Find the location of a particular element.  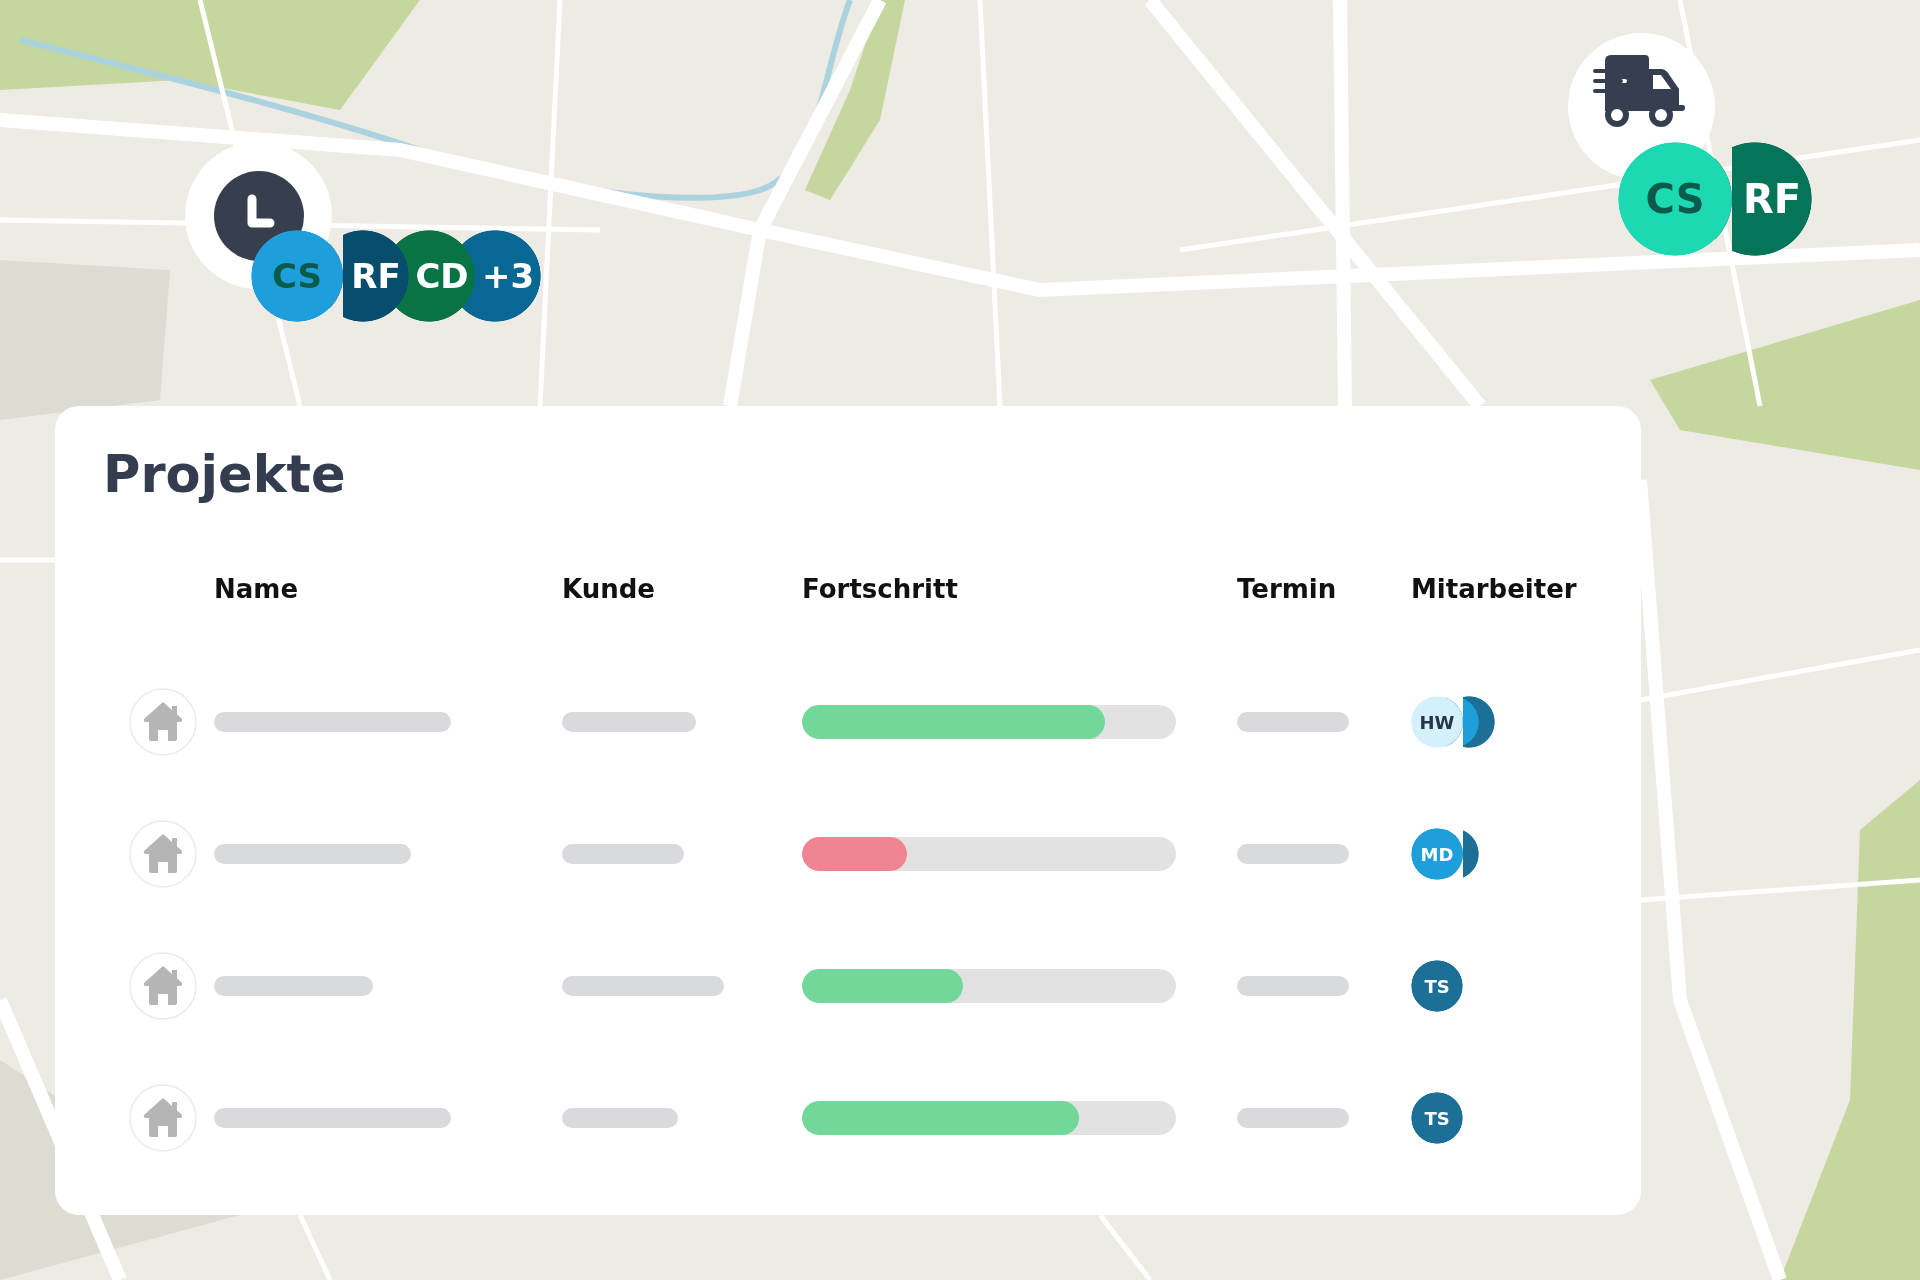

avatar: +3 is located at coordinates (508, 276).